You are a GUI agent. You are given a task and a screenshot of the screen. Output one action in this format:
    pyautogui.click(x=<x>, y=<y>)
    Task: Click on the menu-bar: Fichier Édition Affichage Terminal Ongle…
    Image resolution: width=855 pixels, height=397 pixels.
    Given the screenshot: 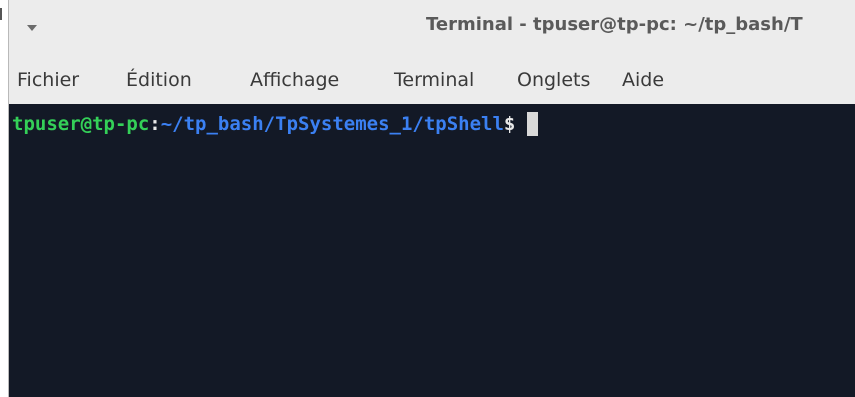 What is the action you would take?
    pyautogui.click(x=432, y=82)
    